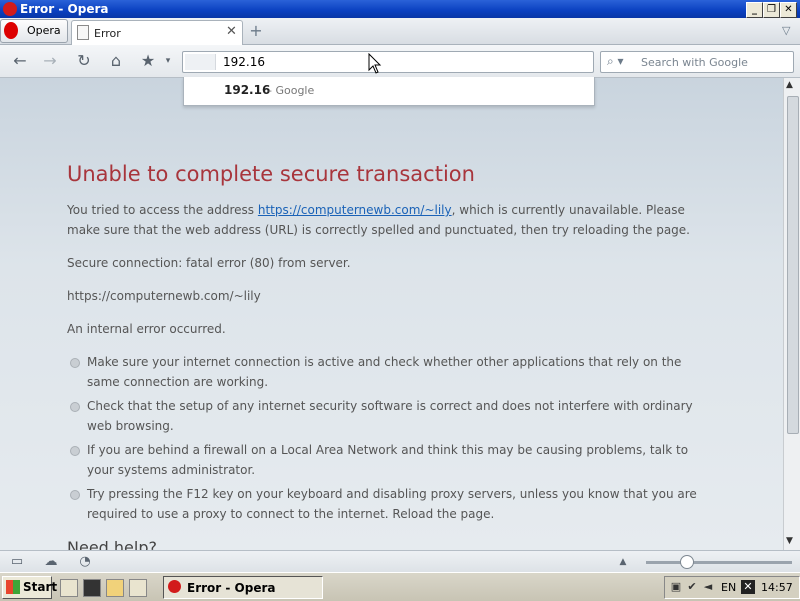  What do you see at coordinates (789, 541) in the screenshot?
I see `scroll-down-icon: ▼` at bounding box center [789, 541].